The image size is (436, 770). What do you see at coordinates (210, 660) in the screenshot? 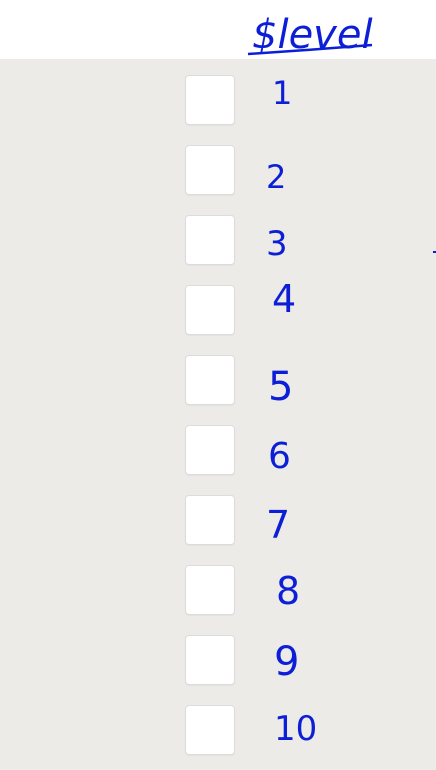
I see `level-9-box` at bounding box center [210, 660].